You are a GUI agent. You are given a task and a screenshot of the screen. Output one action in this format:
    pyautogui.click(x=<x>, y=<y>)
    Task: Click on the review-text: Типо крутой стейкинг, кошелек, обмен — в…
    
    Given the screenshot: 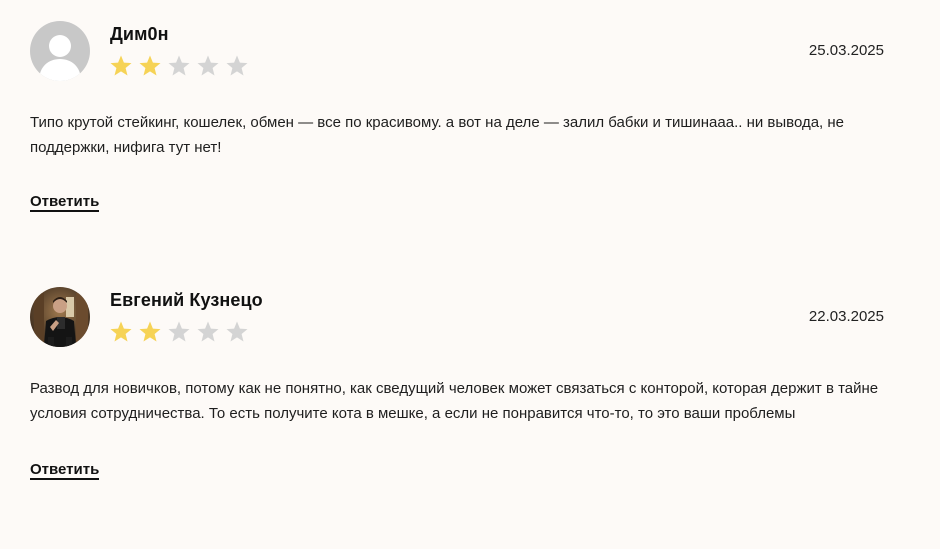 What is the action you would take?
    pyautogui.click(x=437, y=135)
    